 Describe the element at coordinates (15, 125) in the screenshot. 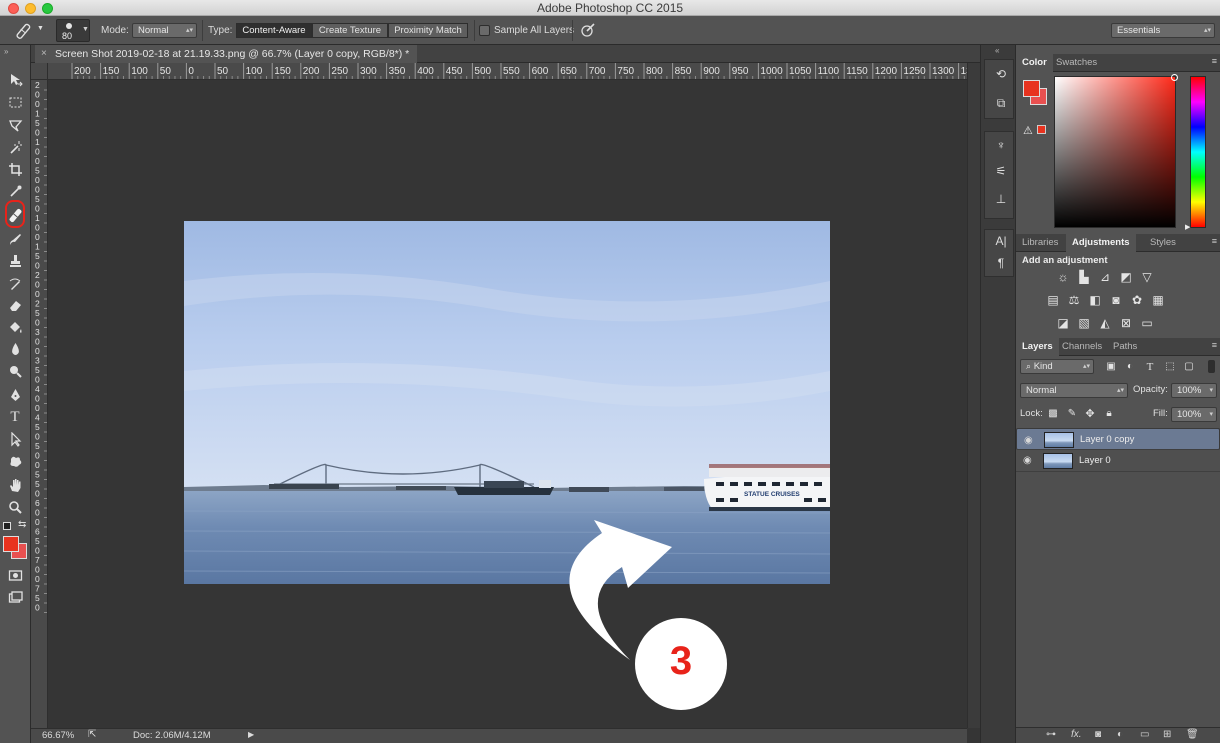

I see `lasso-tool` at that location.